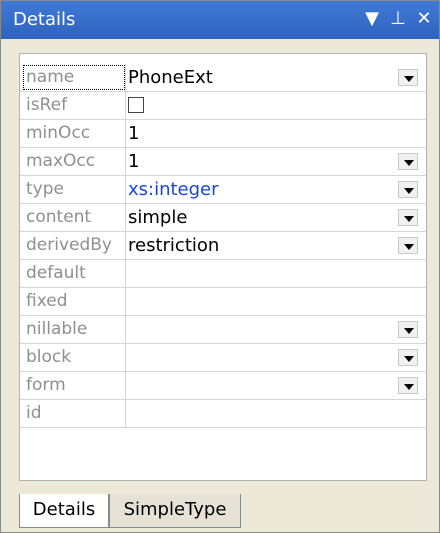  I want to click on property-row-fixed: fixed, so click(223, 302).